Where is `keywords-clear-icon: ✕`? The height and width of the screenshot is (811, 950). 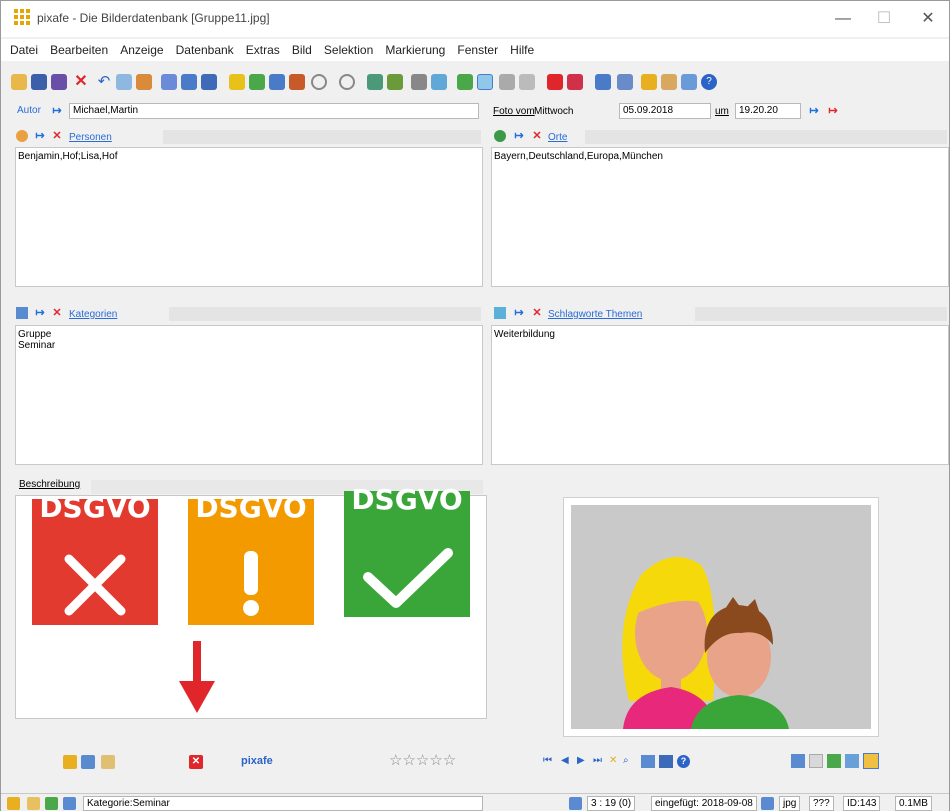 keywords-clear-icon: ✕ is located at coordinates (537, 313).